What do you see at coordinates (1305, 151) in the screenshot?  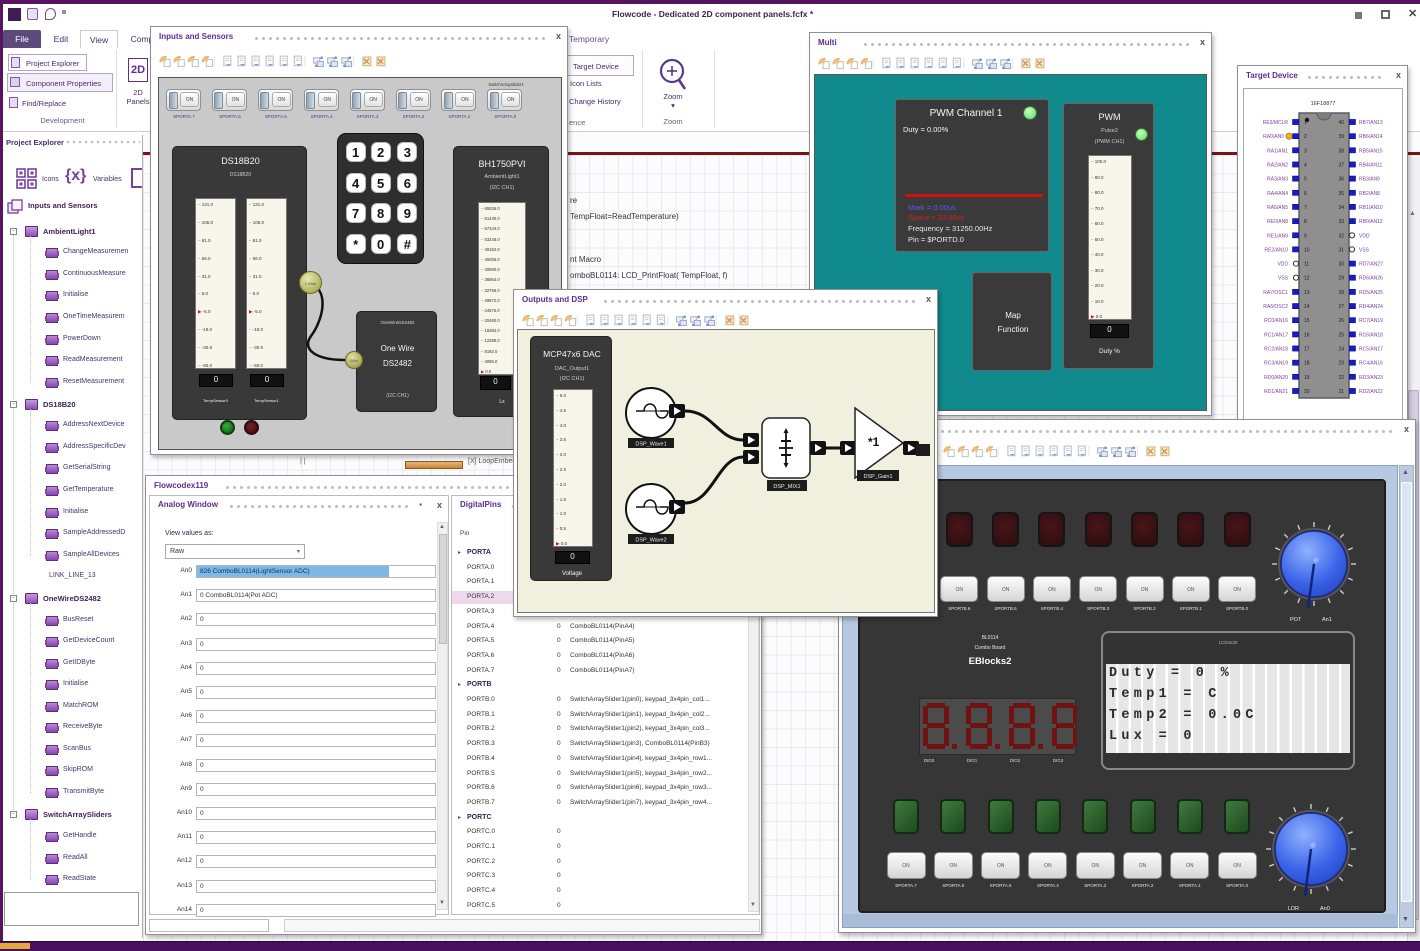 I see `svg-text: 3` at bounding box center [1305, 151].